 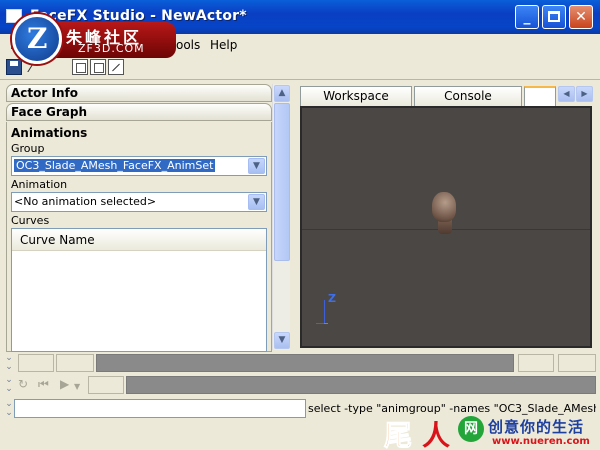 What do you see at coordinates (139, 112) in the screenshot?
I see `face-graph-header: Face Graph` at bounding box center [139, 112].